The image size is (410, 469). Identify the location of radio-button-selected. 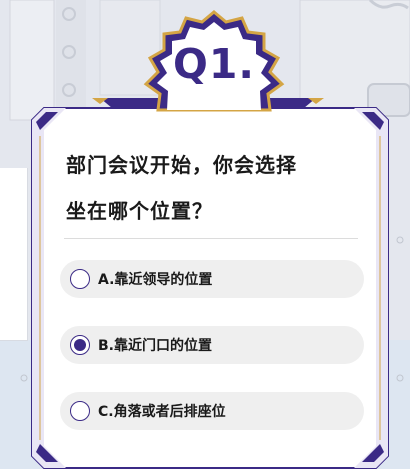
(80, 345).